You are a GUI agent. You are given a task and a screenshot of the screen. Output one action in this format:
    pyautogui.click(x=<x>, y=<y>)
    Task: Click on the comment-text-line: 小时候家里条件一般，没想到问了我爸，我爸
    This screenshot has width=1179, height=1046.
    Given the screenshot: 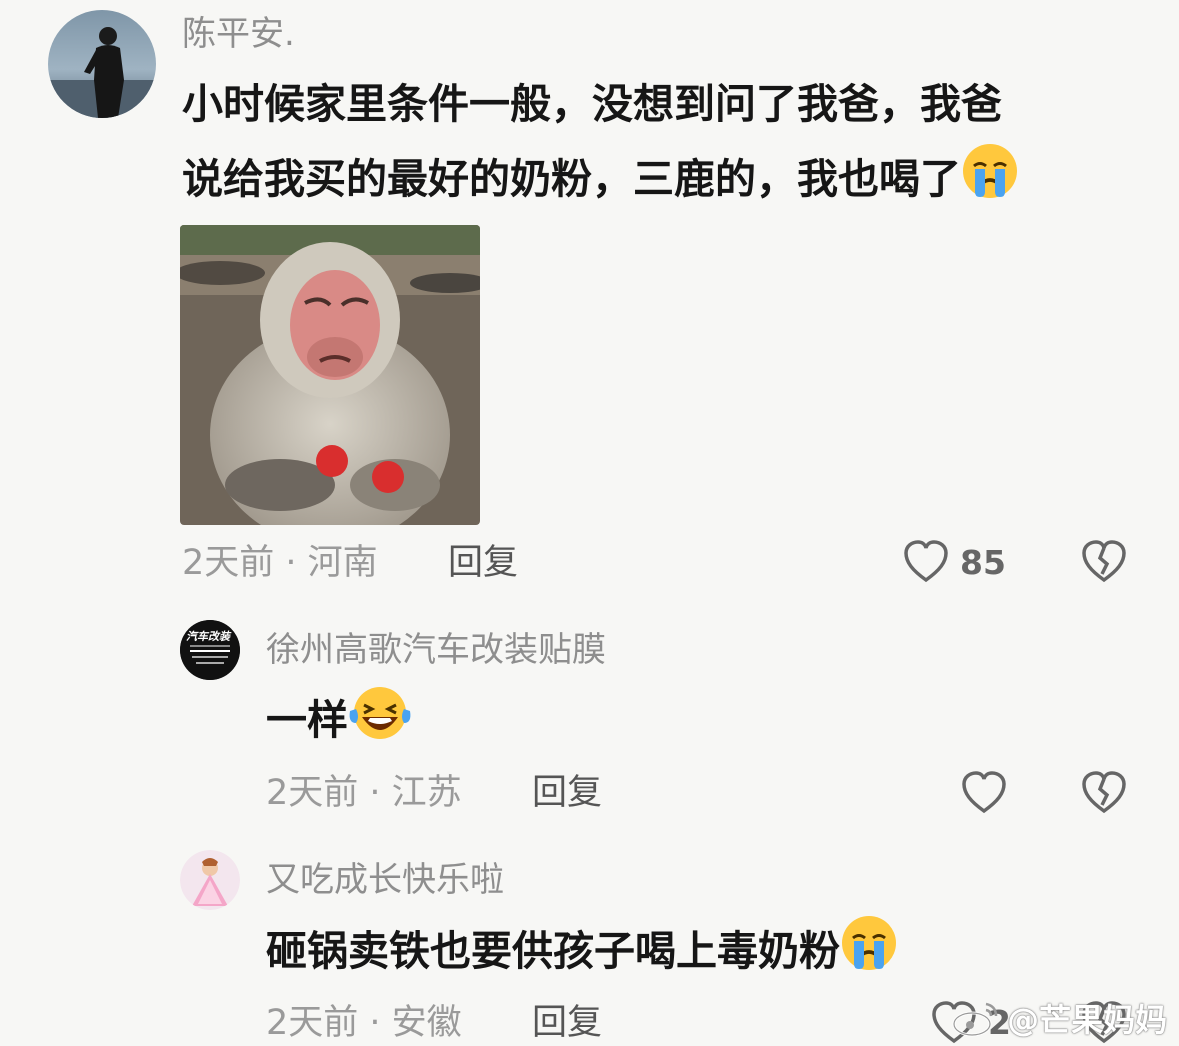 What is the action you would take?
    pyautogui.click(x=592, y=104)
    